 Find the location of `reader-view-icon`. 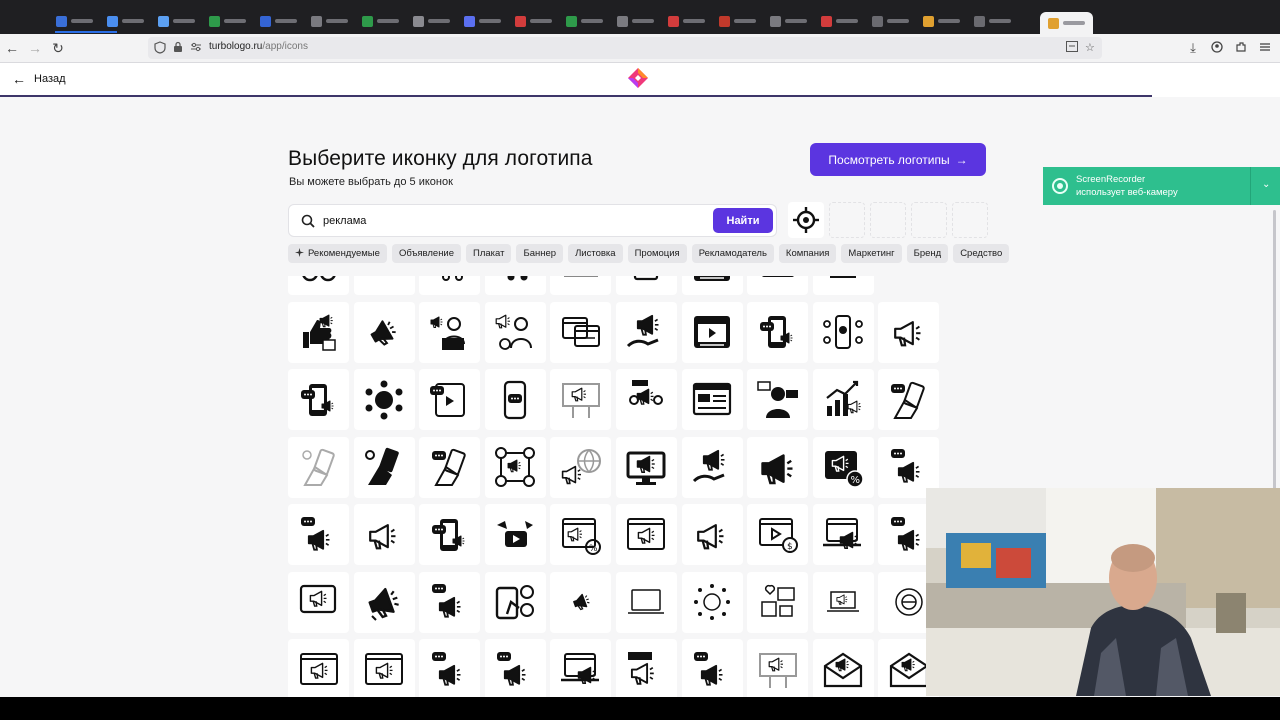

reader-view-icon is located at coordinates (1072, 48).